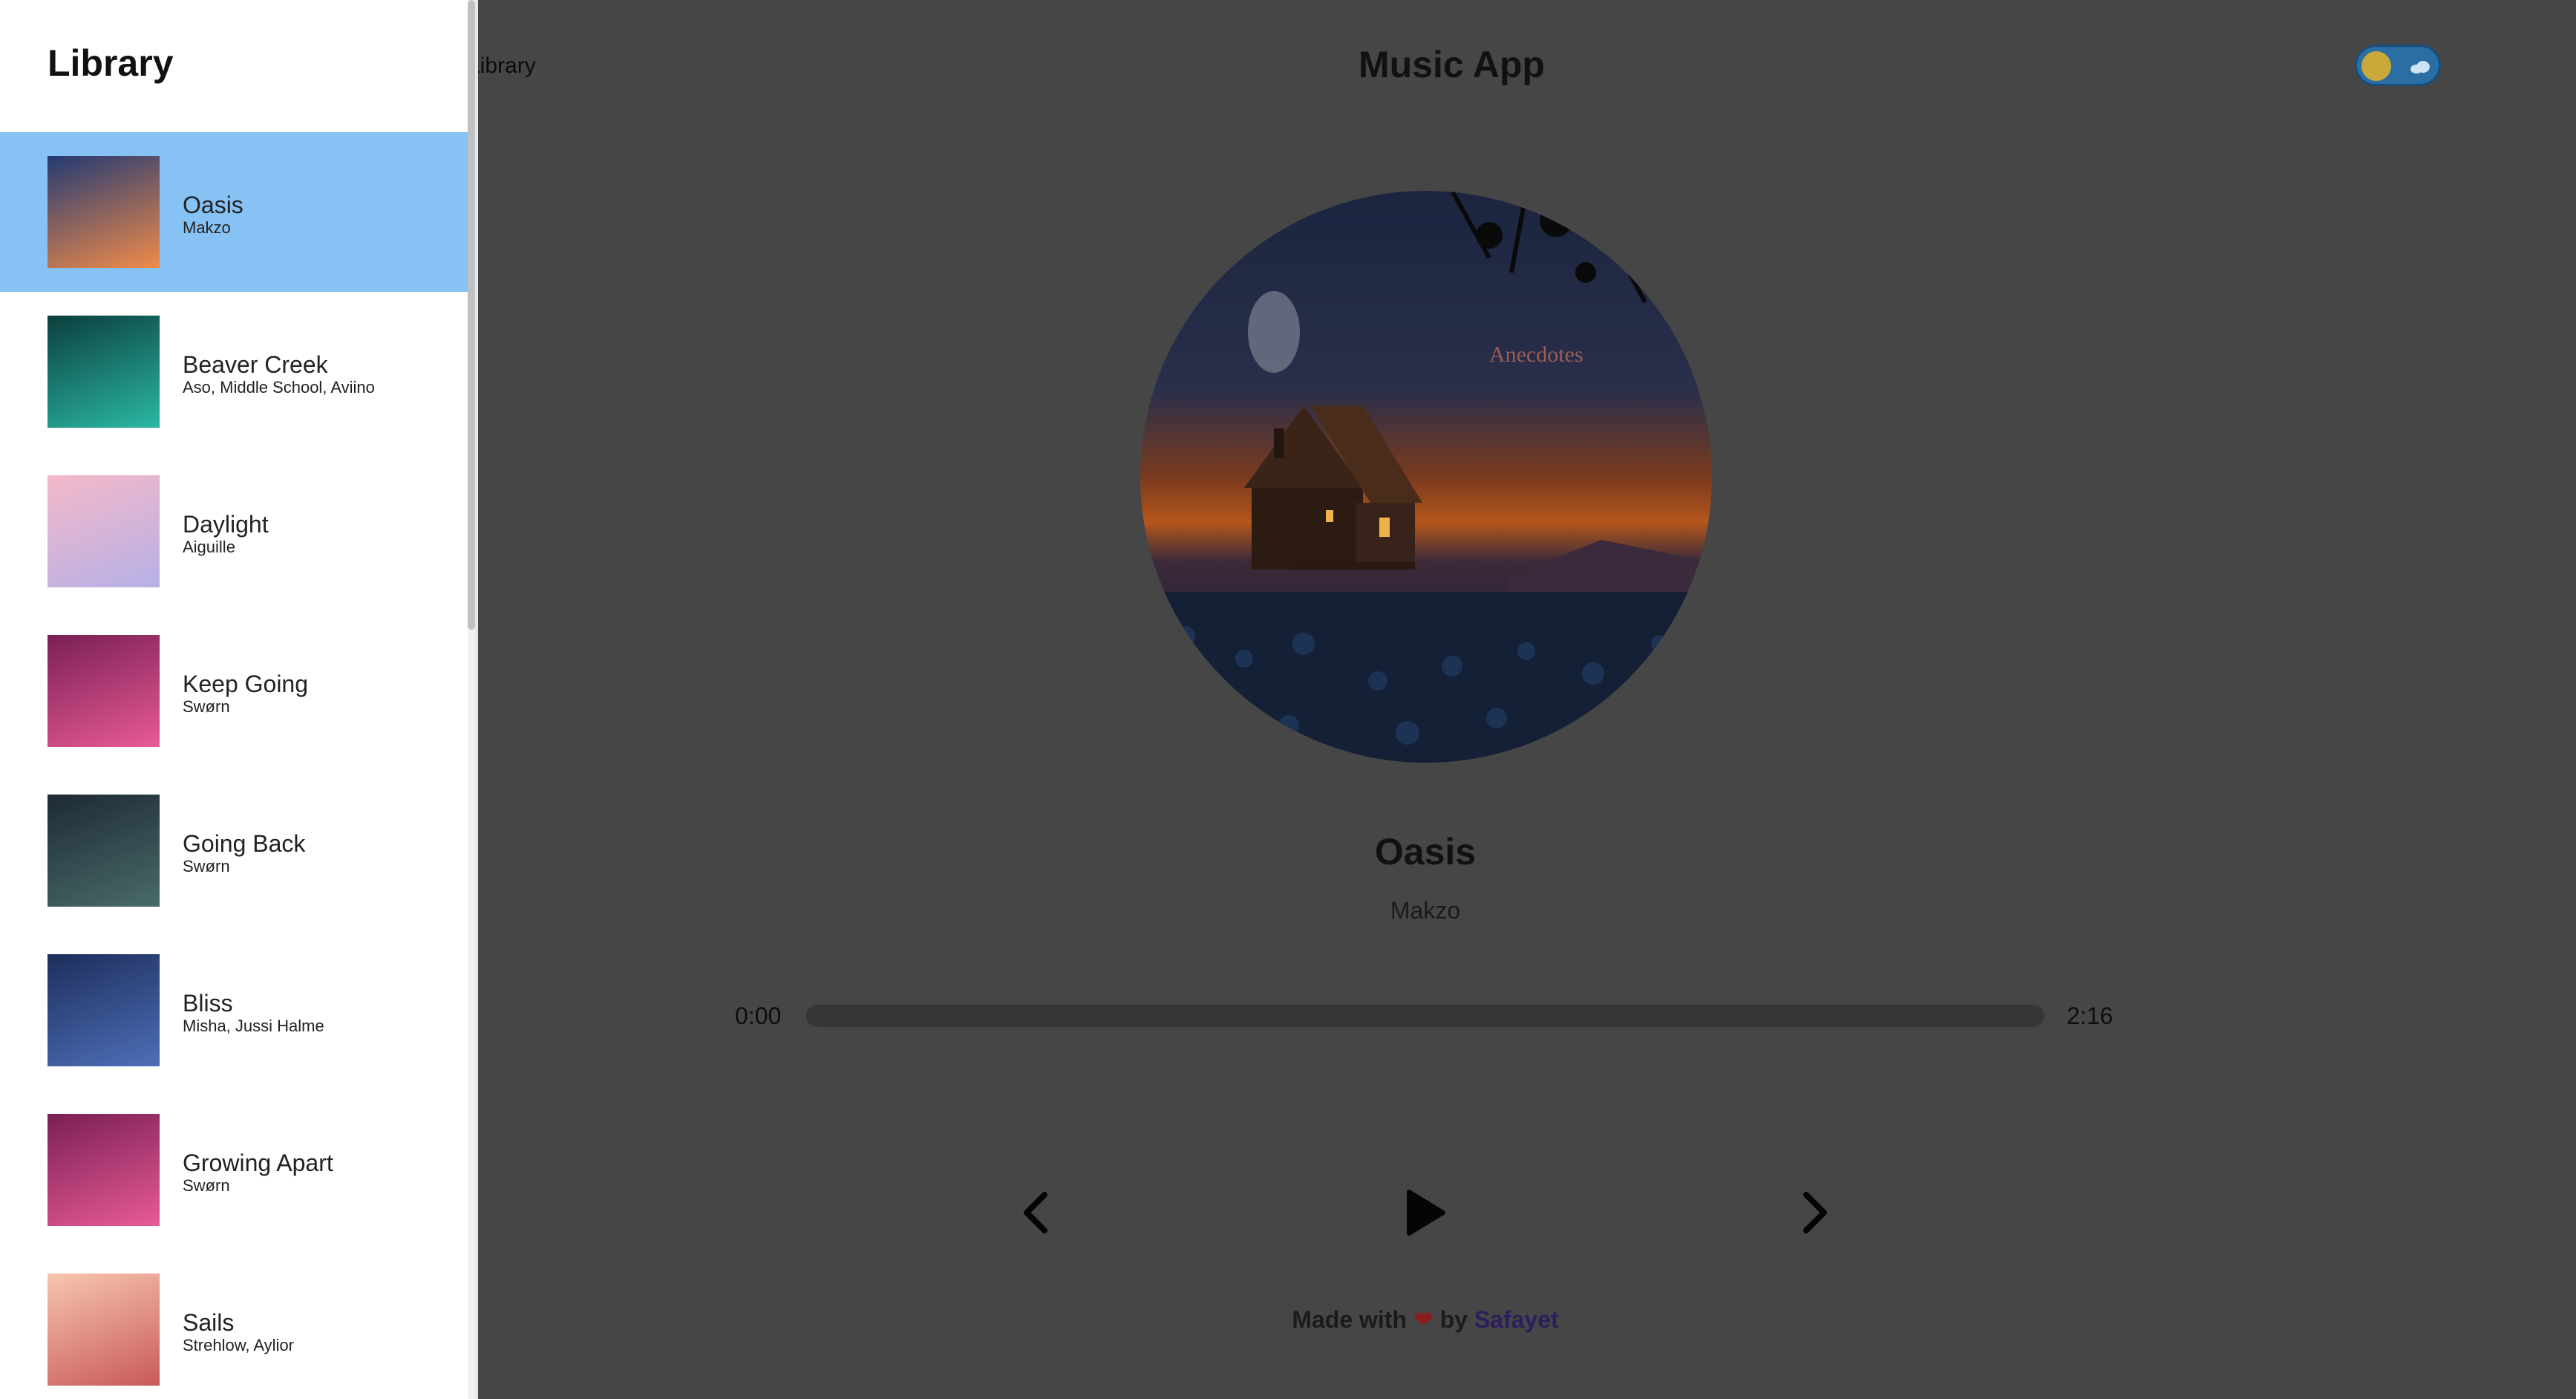 This screenshot has height=1399, width=2576. I want to click on scrollbar-thumb, so click(471, 315).